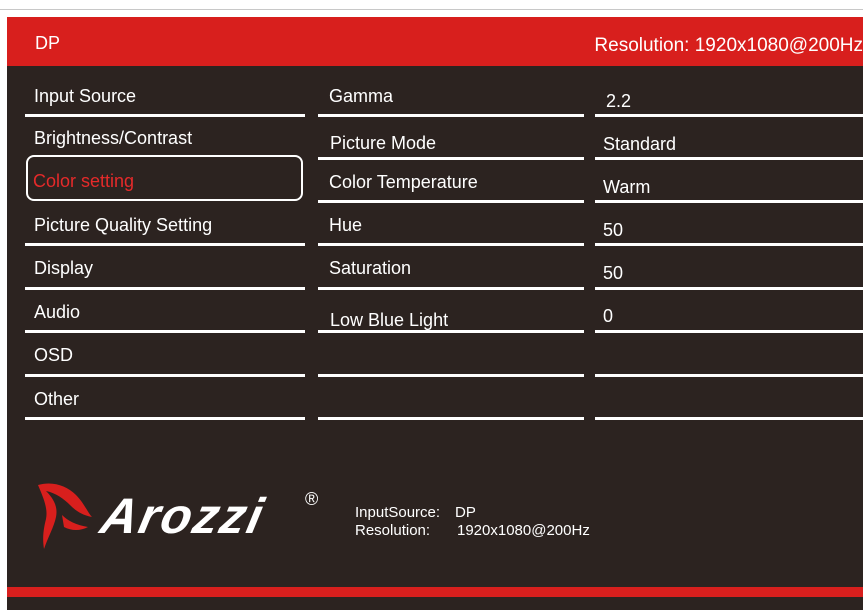 This screenshot has height=610, width=863. I want to click on menu-item-brightness-contrast: Brightness/Contrast, so click(113, 138).